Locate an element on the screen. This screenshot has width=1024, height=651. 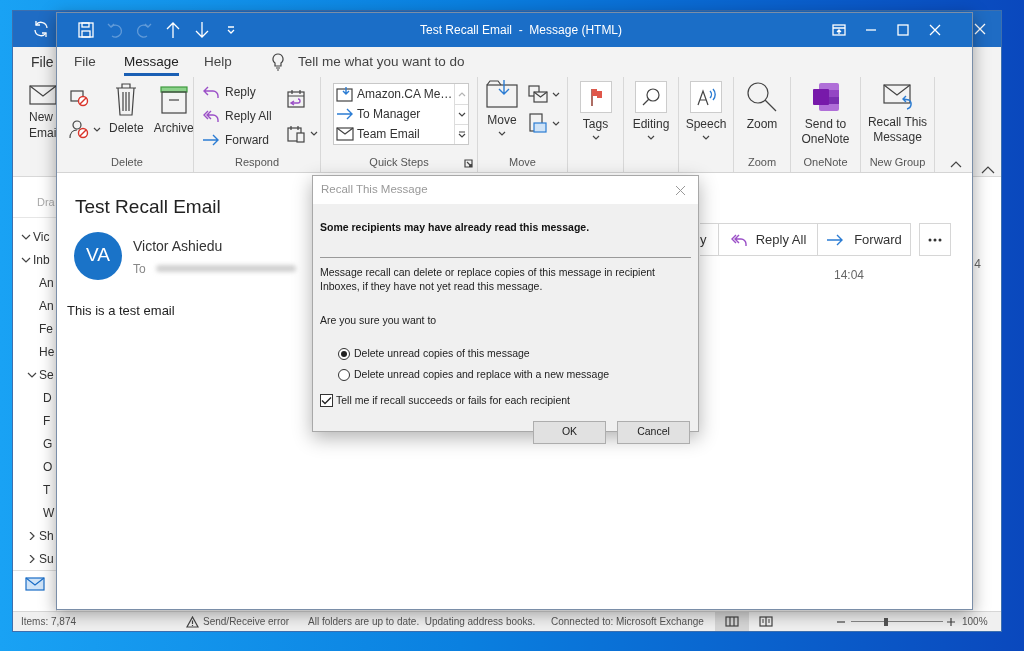
dialog-description: Message recall can delete or replace copies of this message in recipient Inboxes, if they have not yet read this message. is located at coordinates (488, 279).